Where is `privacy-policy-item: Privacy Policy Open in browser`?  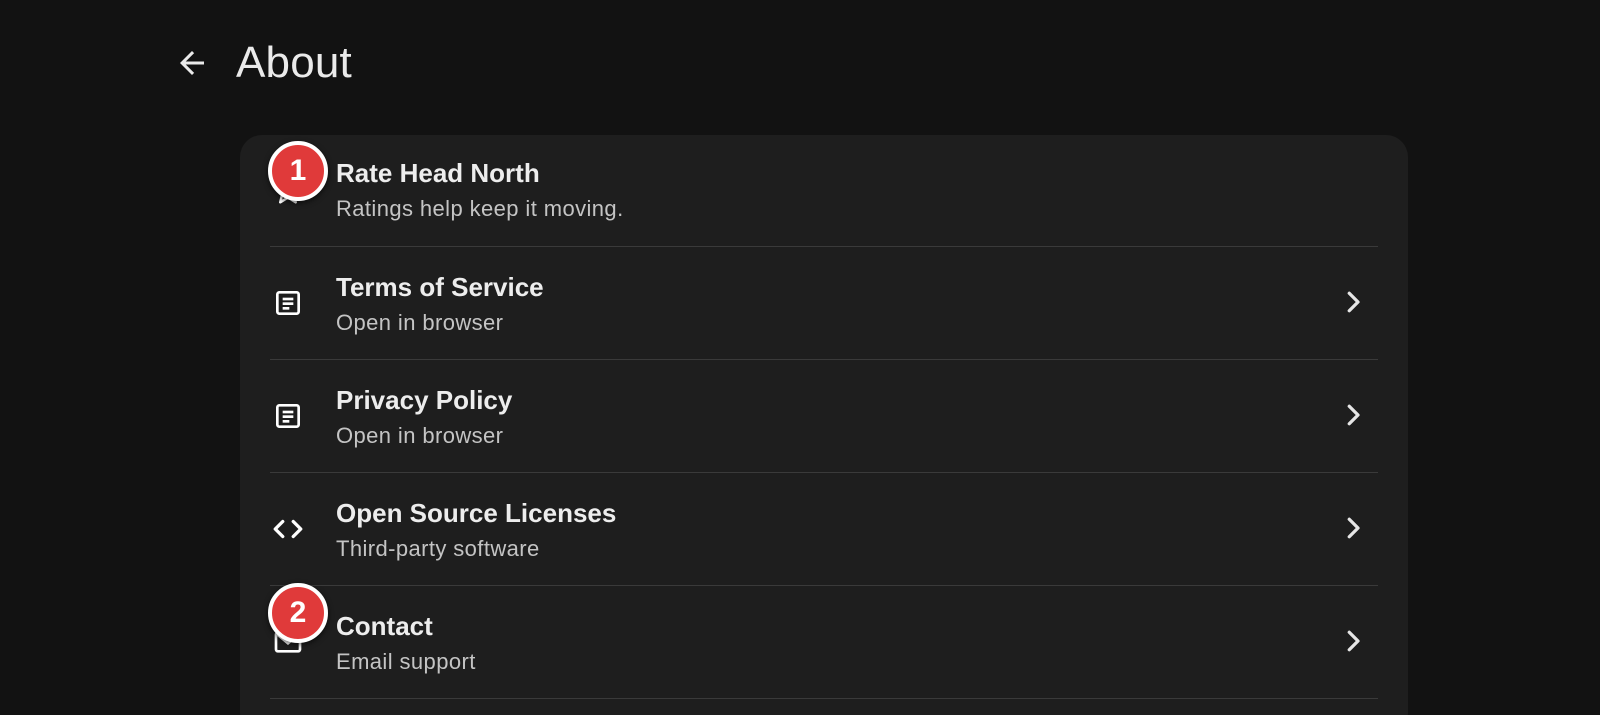
privacy-policy-item: Privacy Policy Open in browser is located at coordinates (824, 416).